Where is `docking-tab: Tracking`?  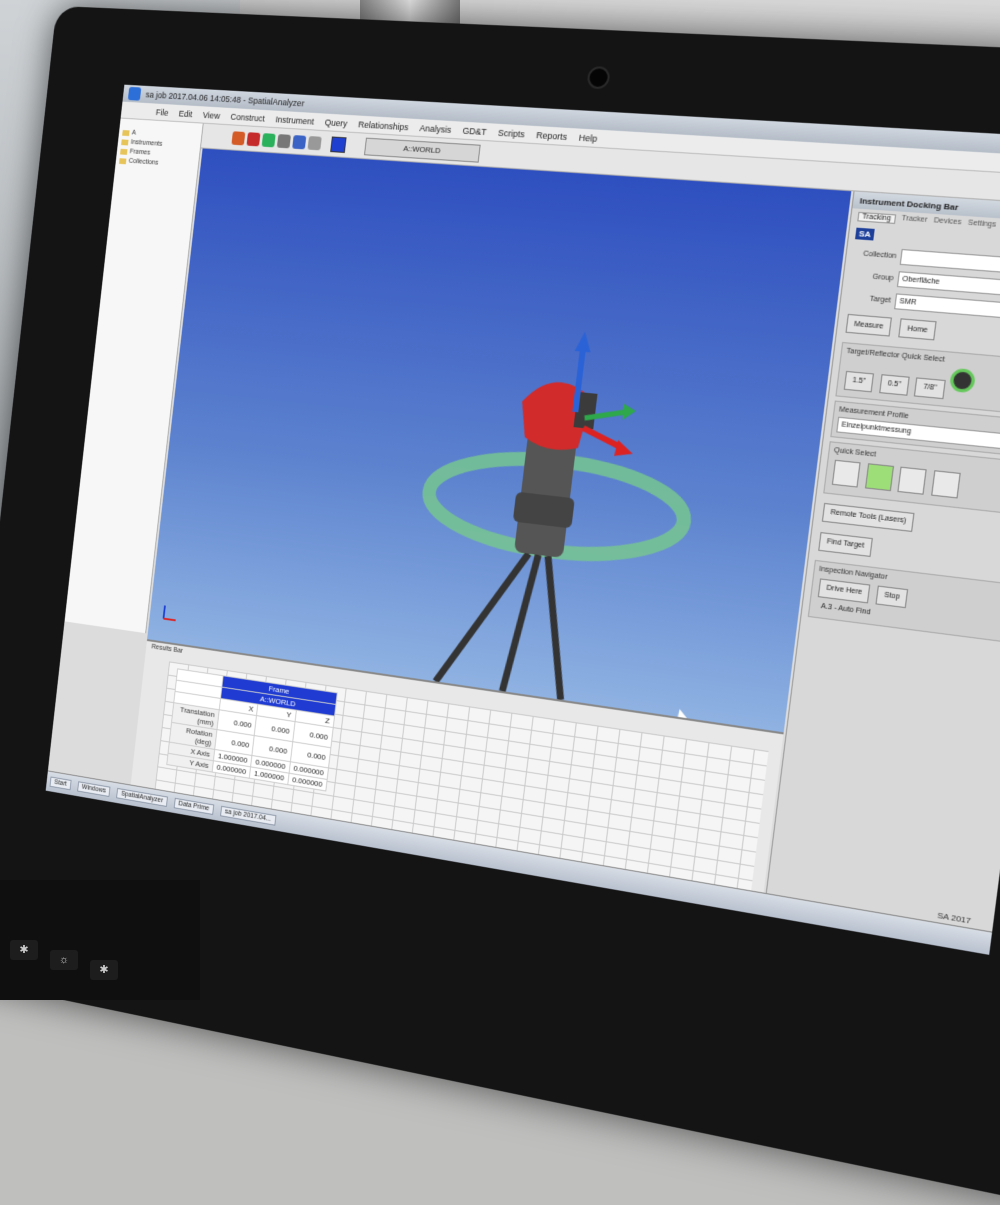
docking-tab: Tracking is located at coordinates (876, 217).